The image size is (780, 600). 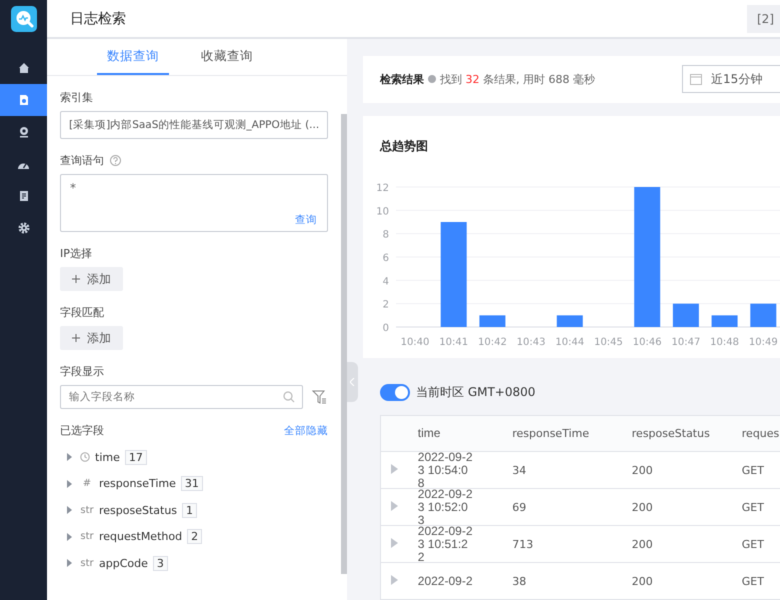 I want to click on result-label: 检索结果, so click(x=402, y=79).